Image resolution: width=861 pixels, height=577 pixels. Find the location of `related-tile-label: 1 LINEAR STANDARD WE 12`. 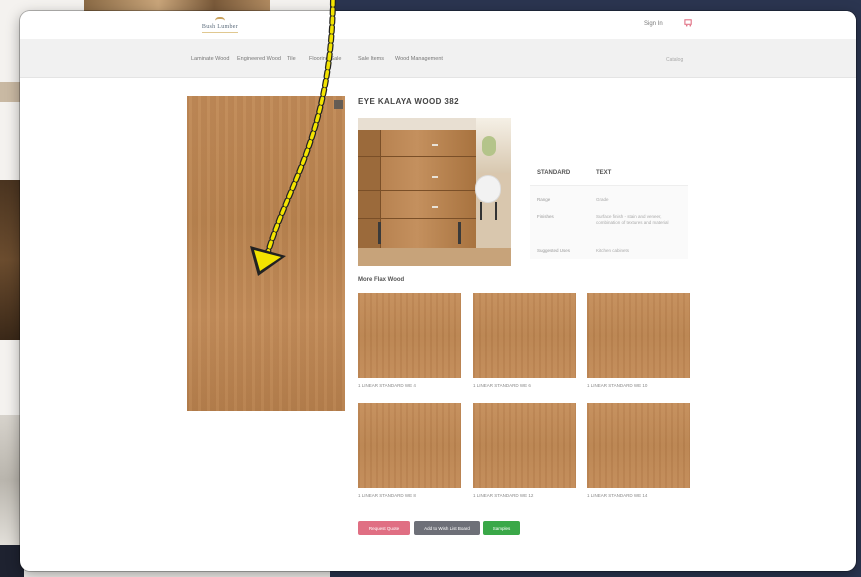

related-tile-label: 1 LINEAR STANDARD WE 12 is located at coordinates (503, 495).